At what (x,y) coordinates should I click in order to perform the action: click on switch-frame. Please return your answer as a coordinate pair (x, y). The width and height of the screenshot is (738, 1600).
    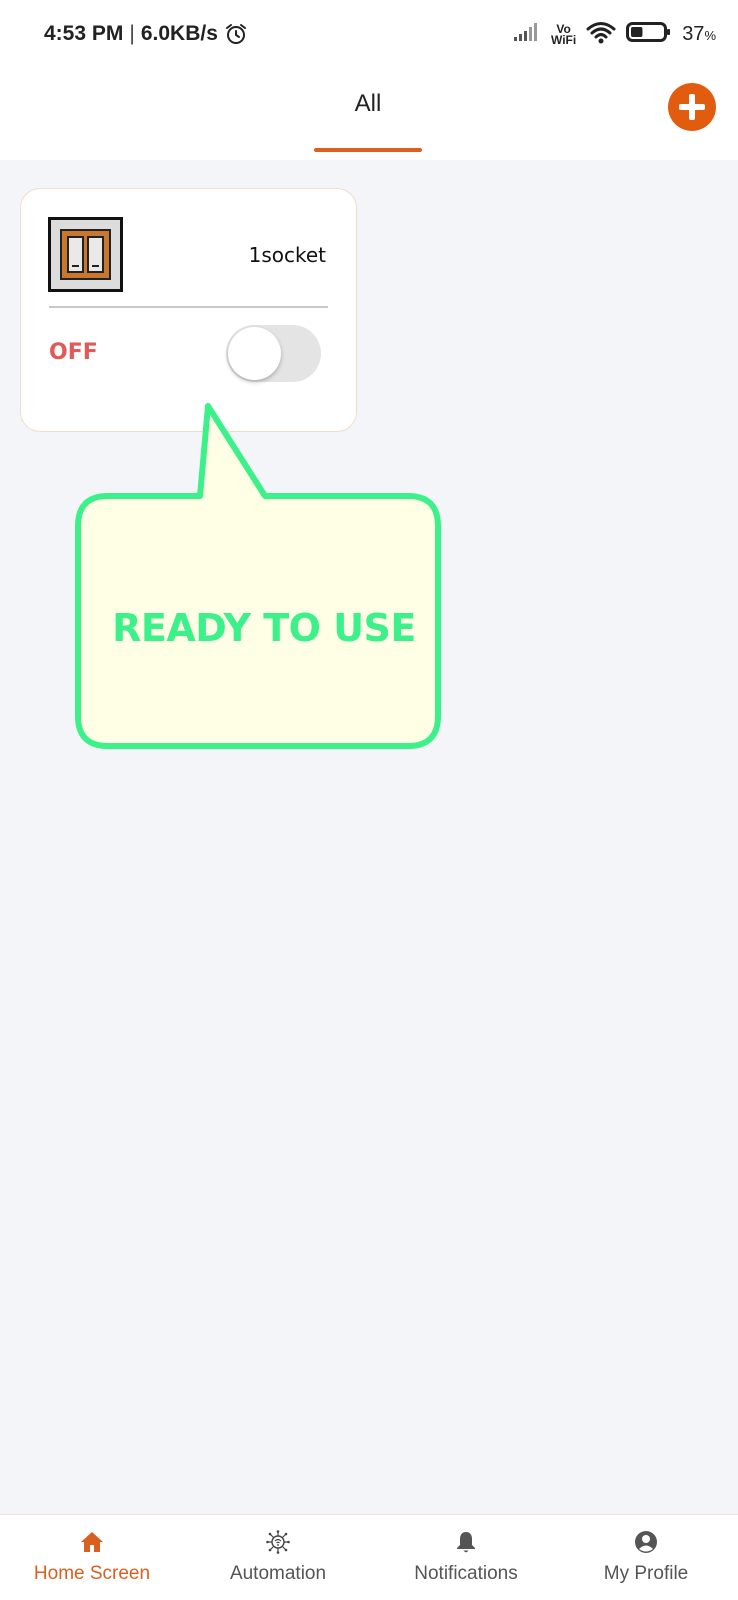
    Looking at the image, I should click on (85, 254).